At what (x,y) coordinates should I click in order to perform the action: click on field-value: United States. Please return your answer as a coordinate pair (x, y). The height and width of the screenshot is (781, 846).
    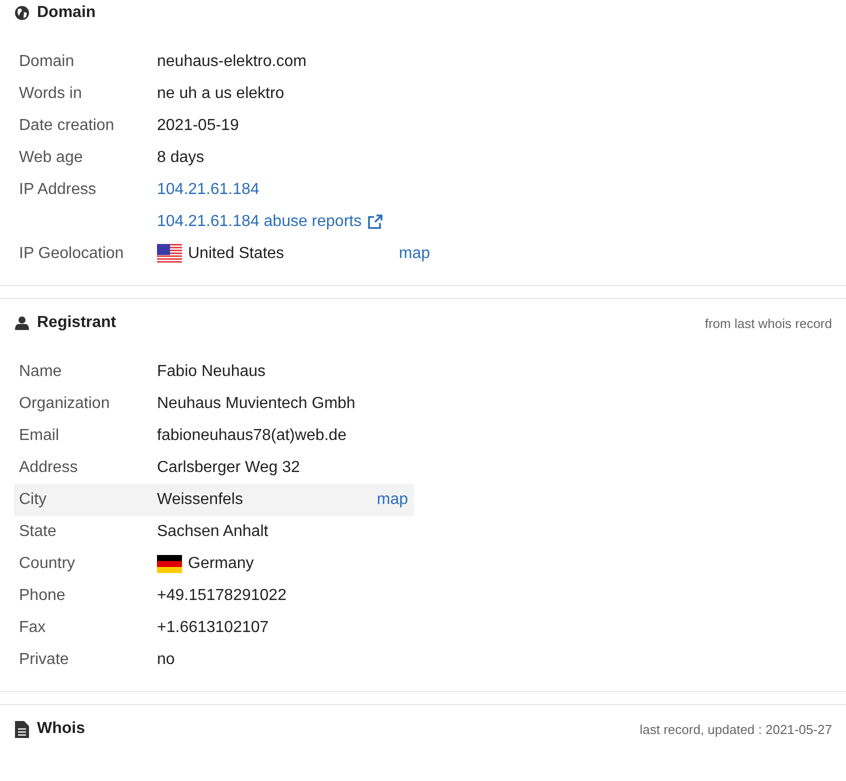
    Looking at the image, I should click on (236, 254).